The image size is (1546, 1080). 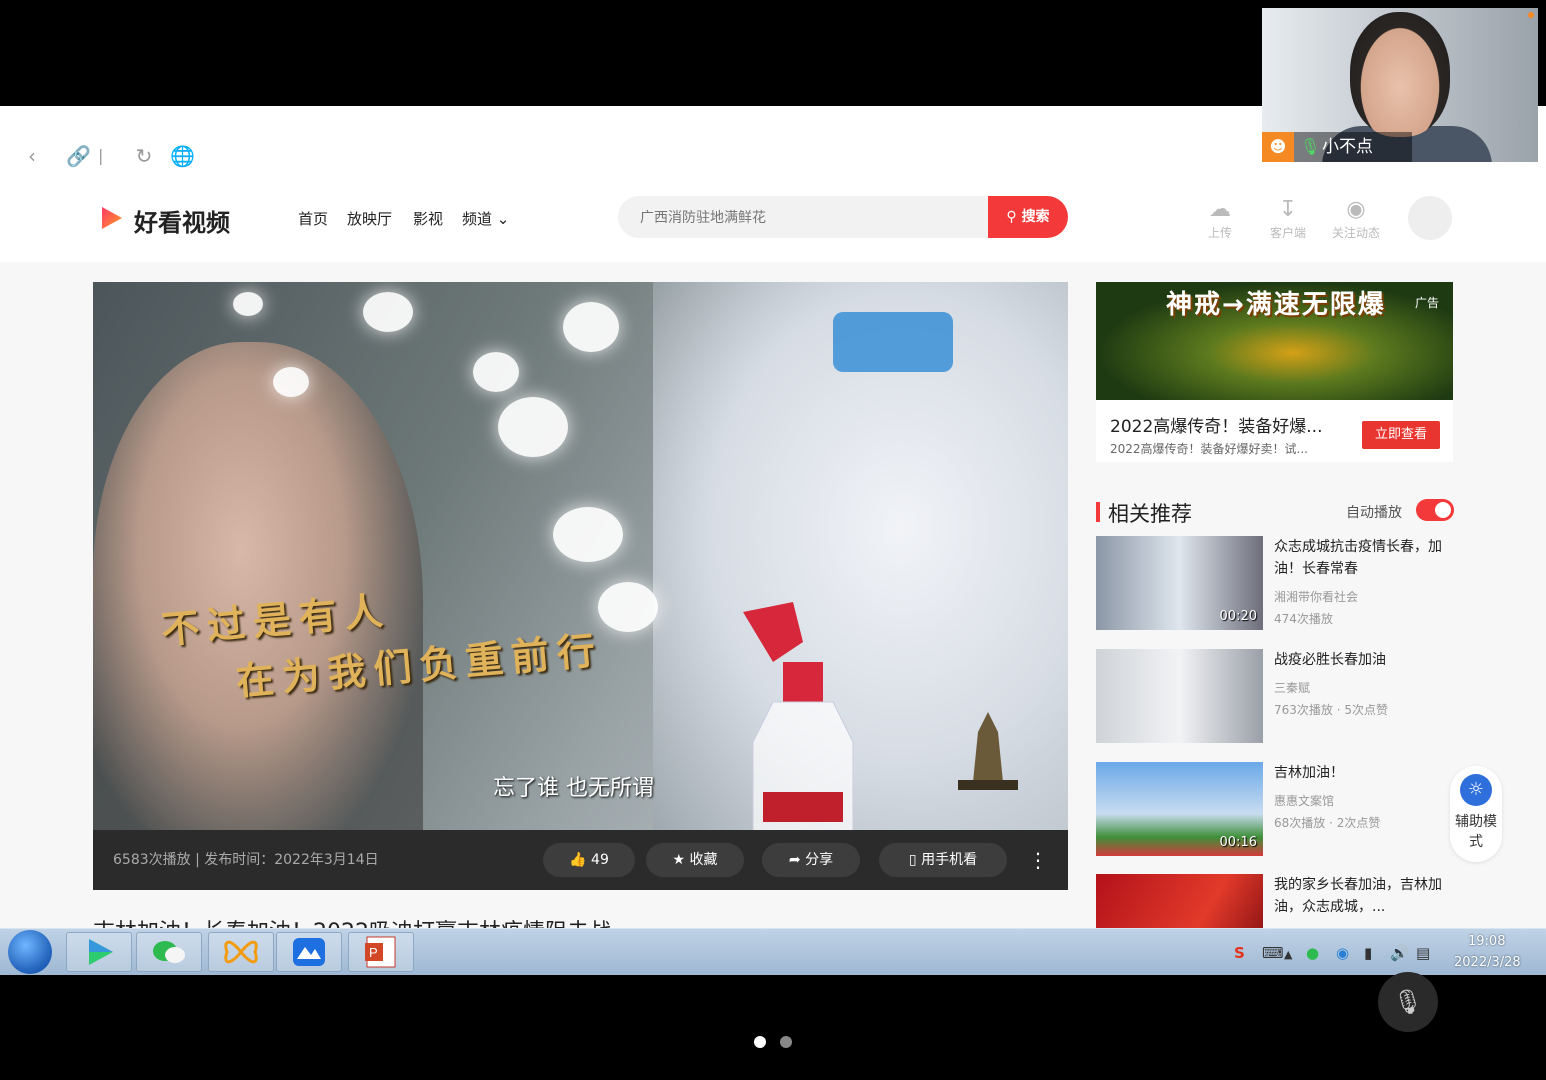 What do you see at coordinates (1316, 596) in the screenshot?
I see `related-item-author: 湘湘带你看社会` at bounding box center [1316, 596].